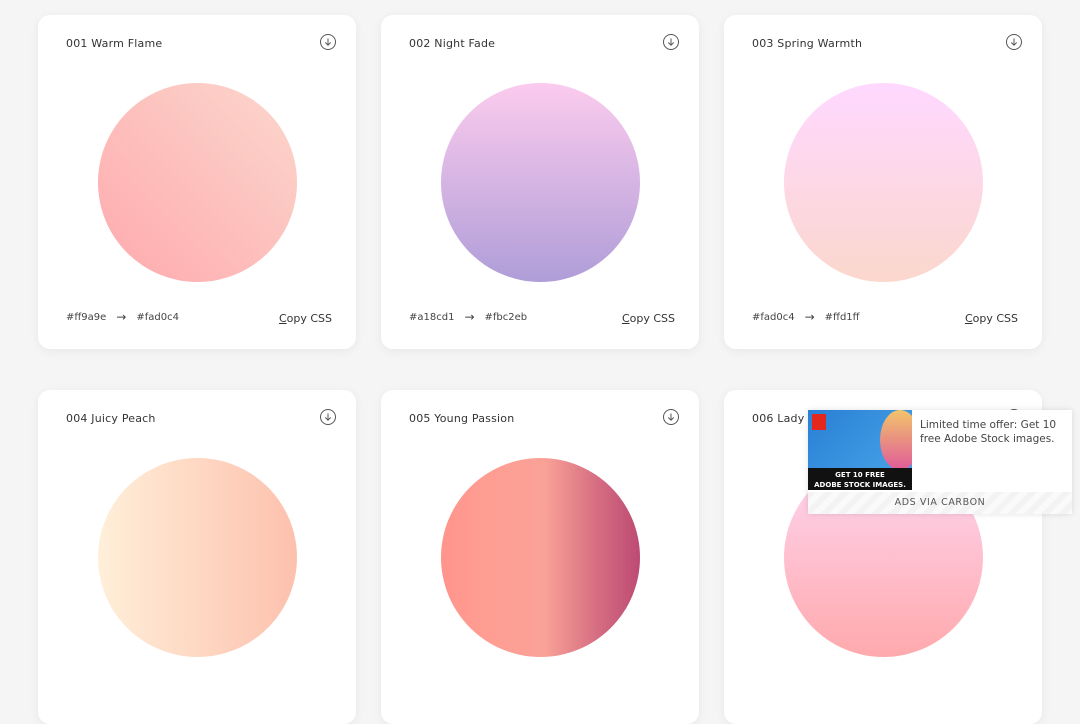 This screenshot has height=724, width=1080. What do you see at coordinates (114, 43) in the screenshot?
I see `gradient-name: 001 Warm Flame` at bounding box center [114, 43].